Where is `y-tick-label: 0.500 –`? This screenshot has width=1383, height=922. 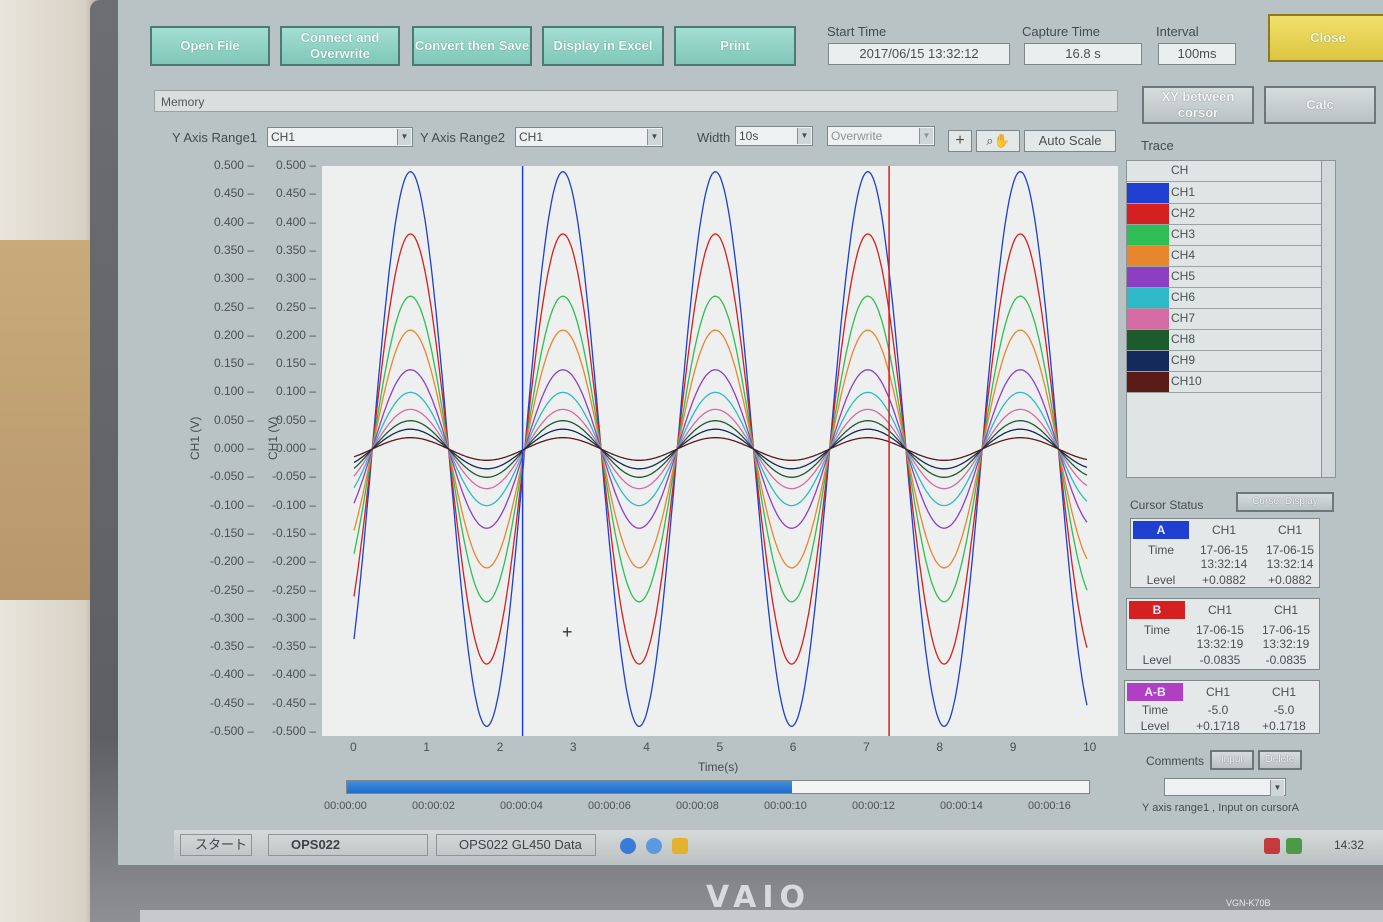
y-tick-label: 0.500 – is located at coordinates (295, 165).